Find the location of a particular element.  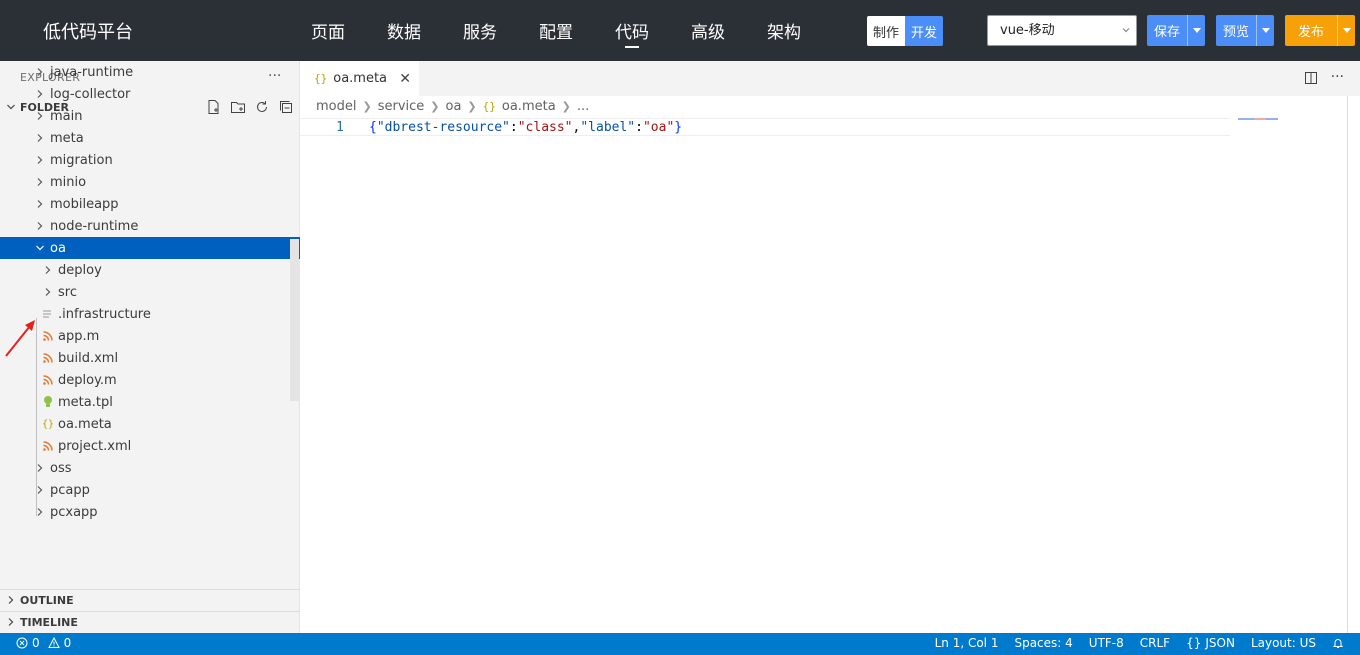

save-dropdown-button is located at coordinates (1196, 30).